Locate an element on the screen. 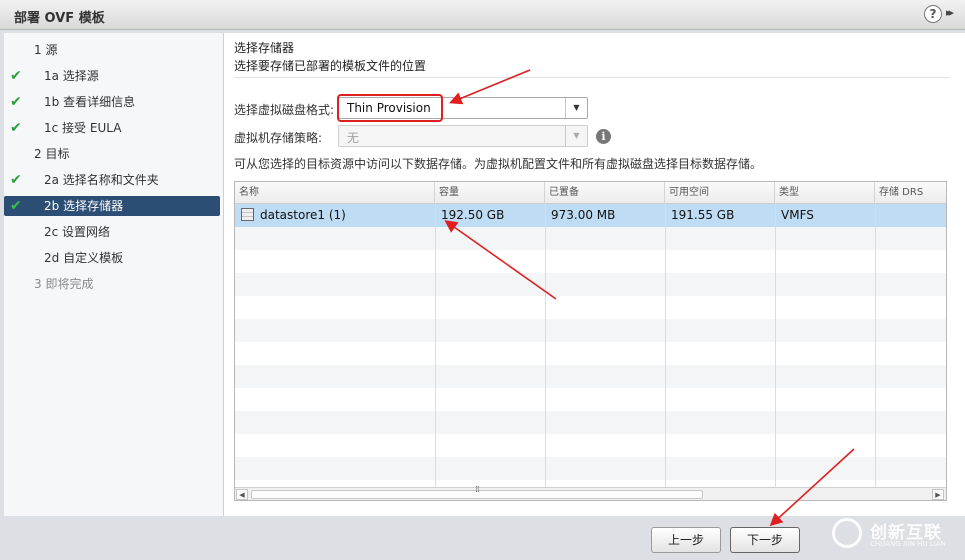 The image size is (965, 560). step-2a-name-folder: ✔ 2a 选择名称和文件夹 is located at coordinates (114, 180).